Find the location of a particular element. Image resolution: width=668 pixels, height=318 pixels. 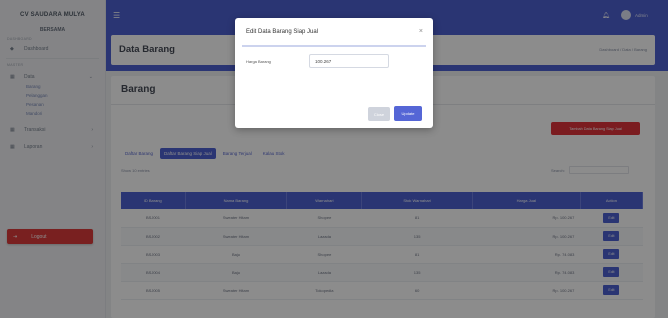

close-icon: × is located at coordinates (421, 31).